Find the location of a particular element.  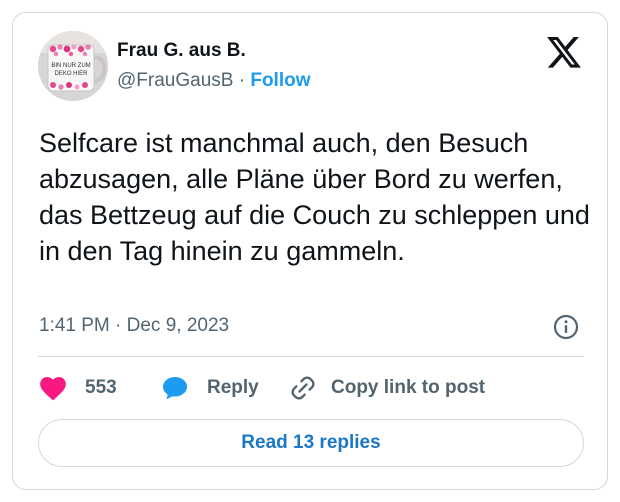

heart-icon is located at coordinates (53, 389).